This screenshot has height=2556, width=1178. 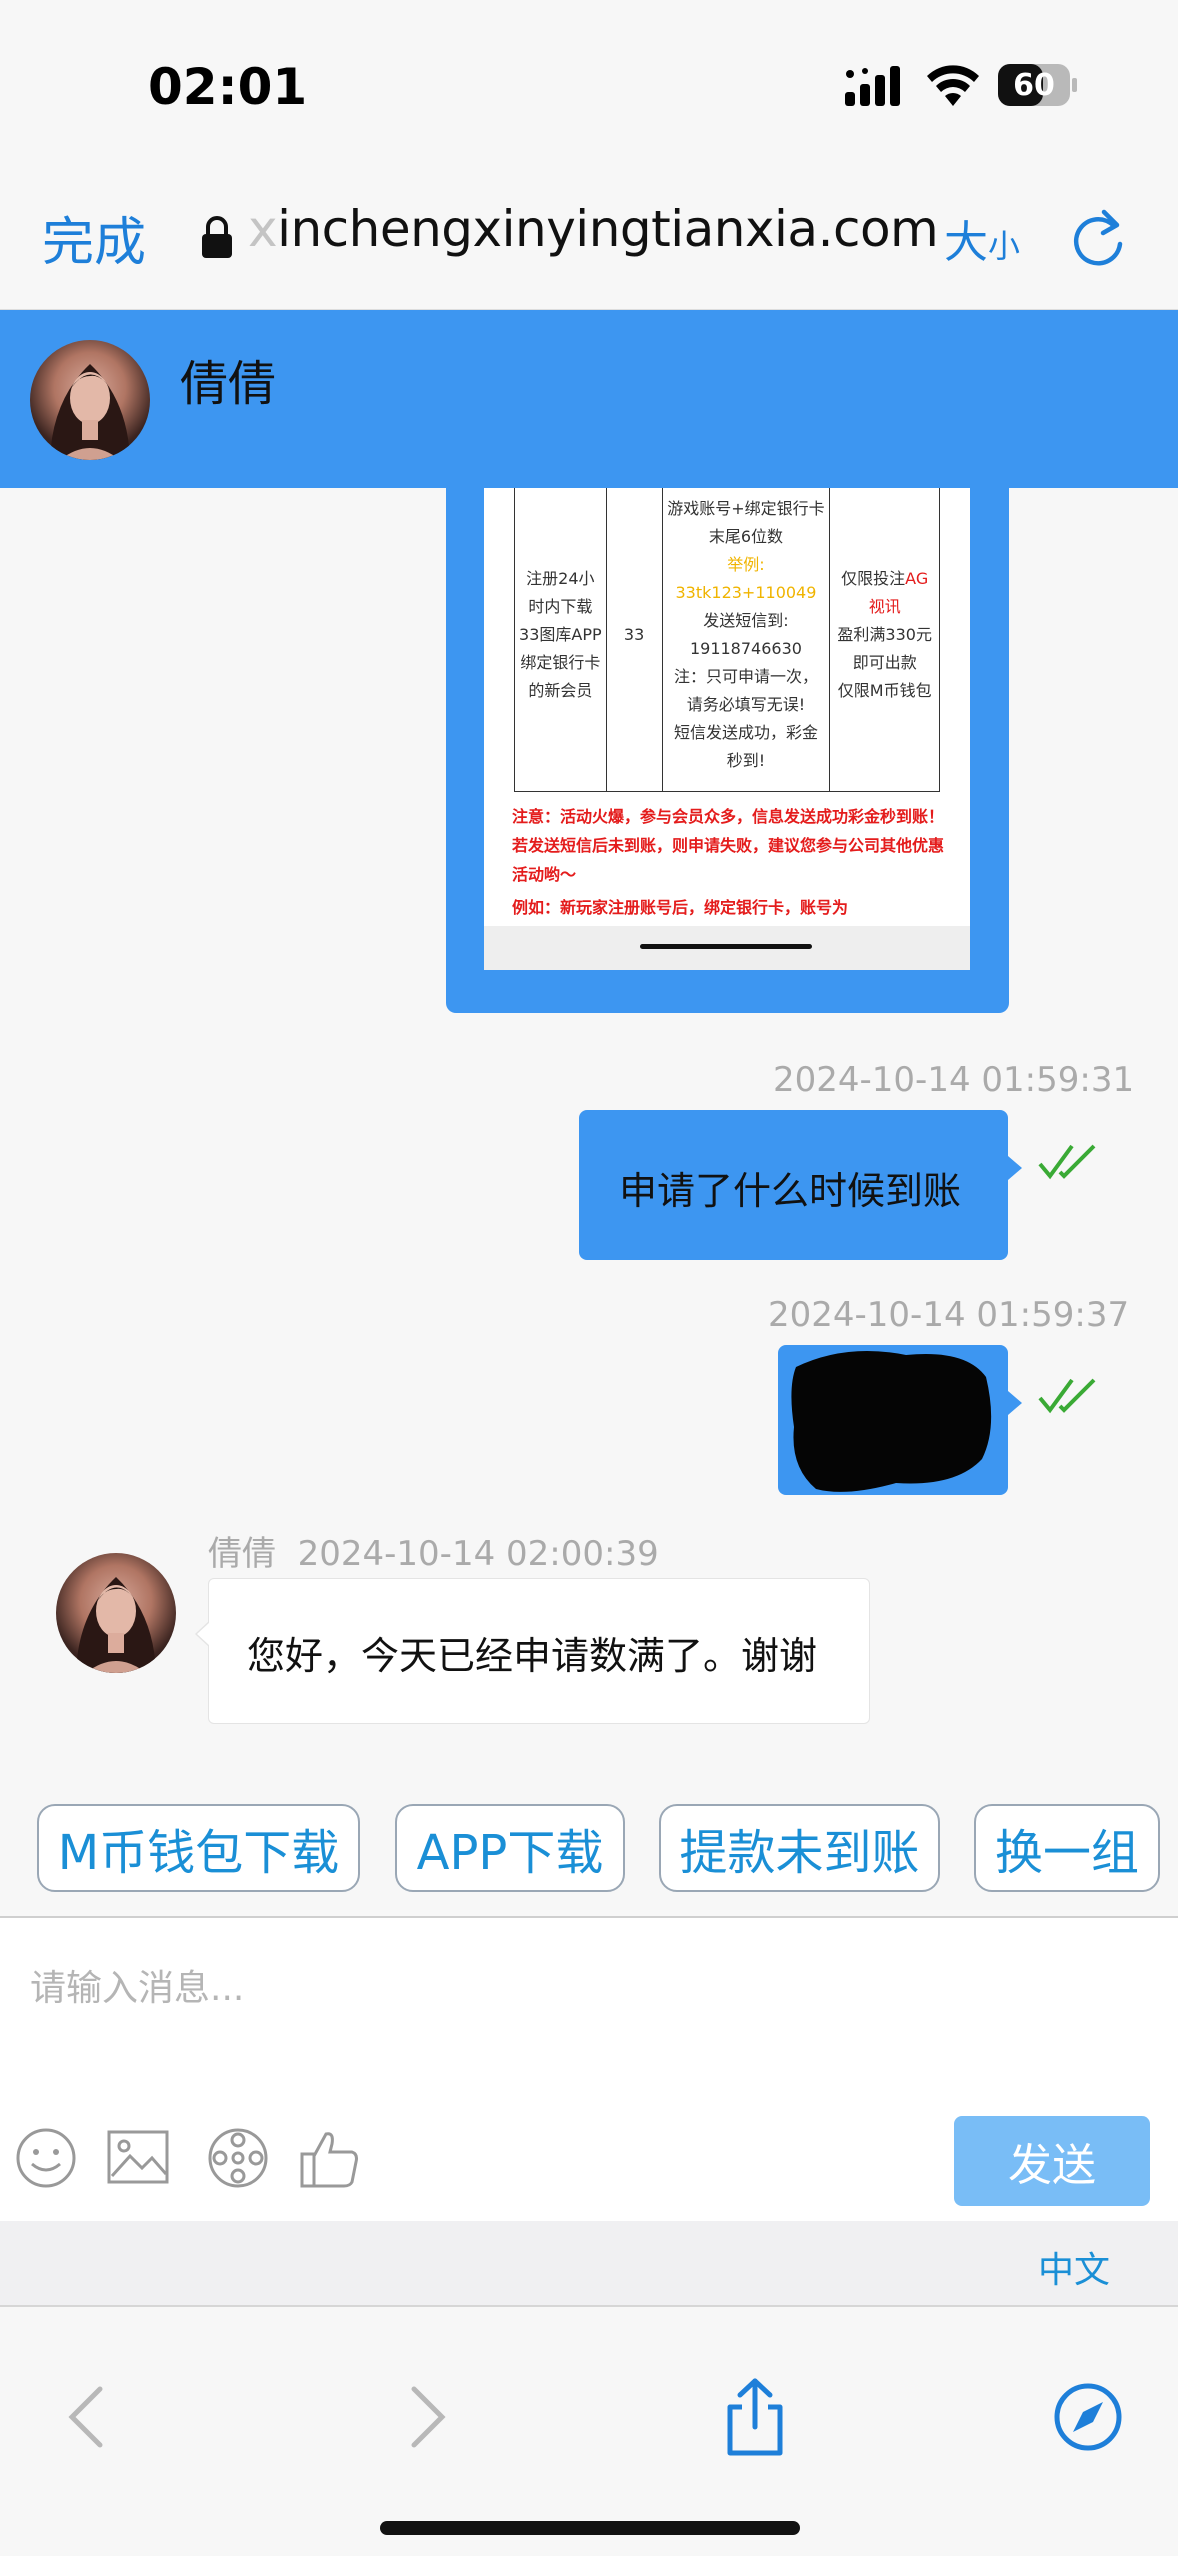 I want to click on battery-icon: 60, so click(x=1038, y=85).